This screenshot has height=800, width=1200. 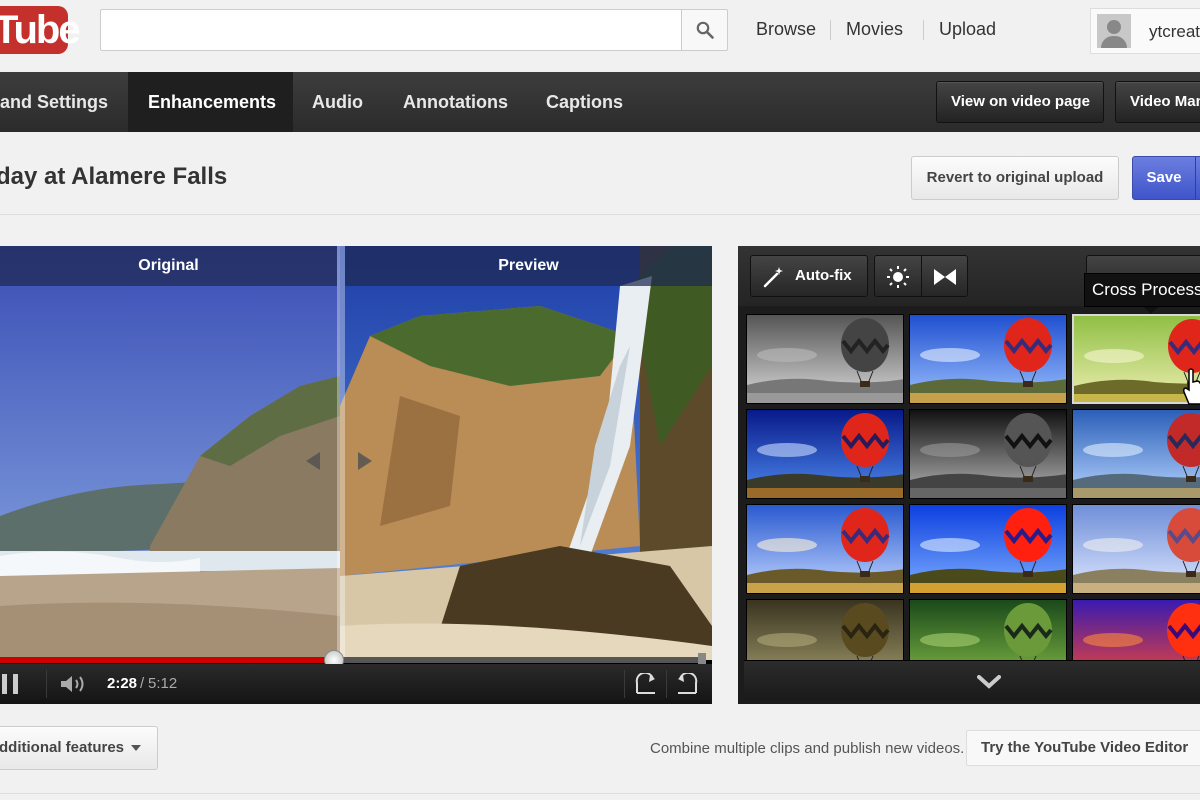 What do you see at coordinates (313, 461) in the screenshot?
I see `split-left-arrow-icon` at bounding box center [313, 461].